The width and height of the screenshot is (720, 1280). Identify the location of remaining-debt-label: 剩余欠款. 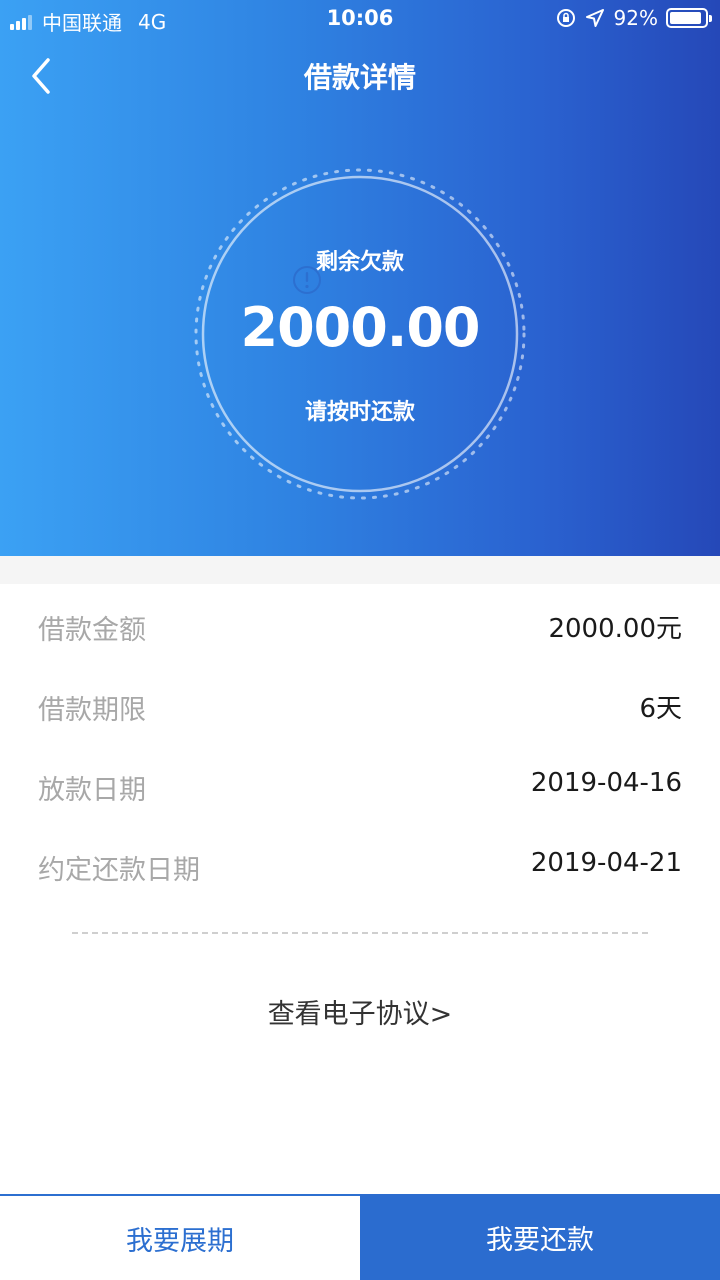
(359, 262).